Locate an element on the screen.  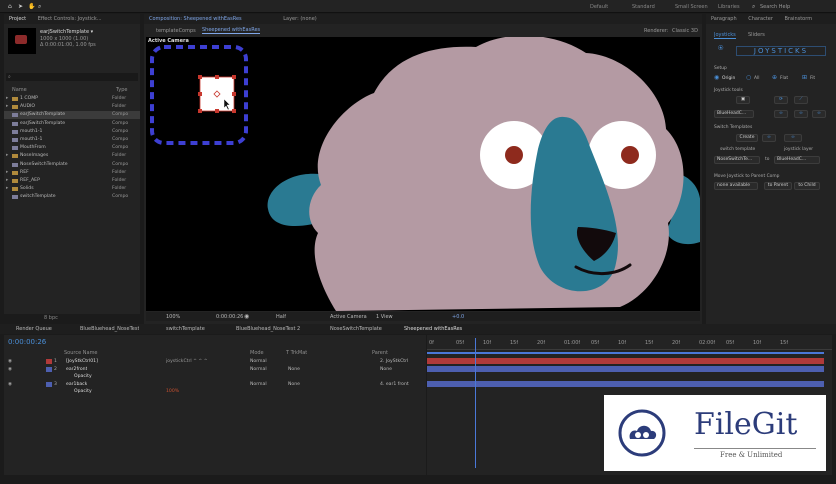
layer-mode: Normal is located at coordinates (258, 369).